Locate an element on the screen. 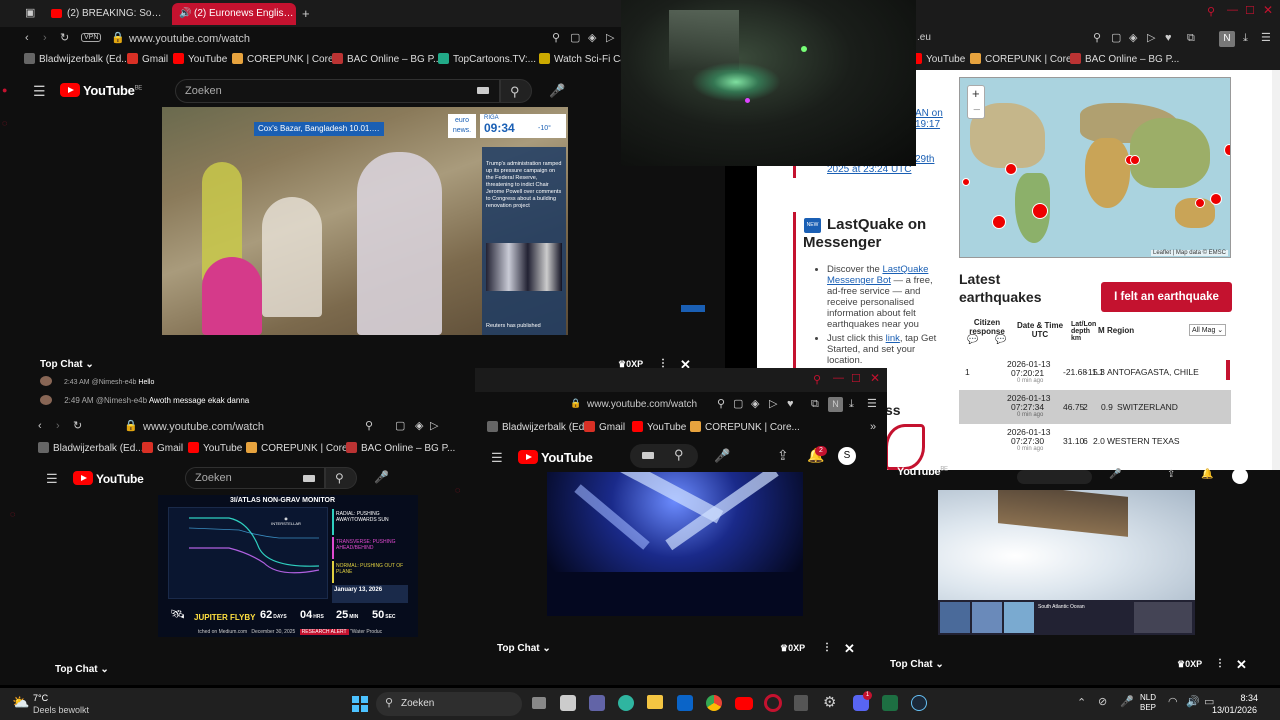  download-icon: ⤓ is located at coordinates (851, 404).